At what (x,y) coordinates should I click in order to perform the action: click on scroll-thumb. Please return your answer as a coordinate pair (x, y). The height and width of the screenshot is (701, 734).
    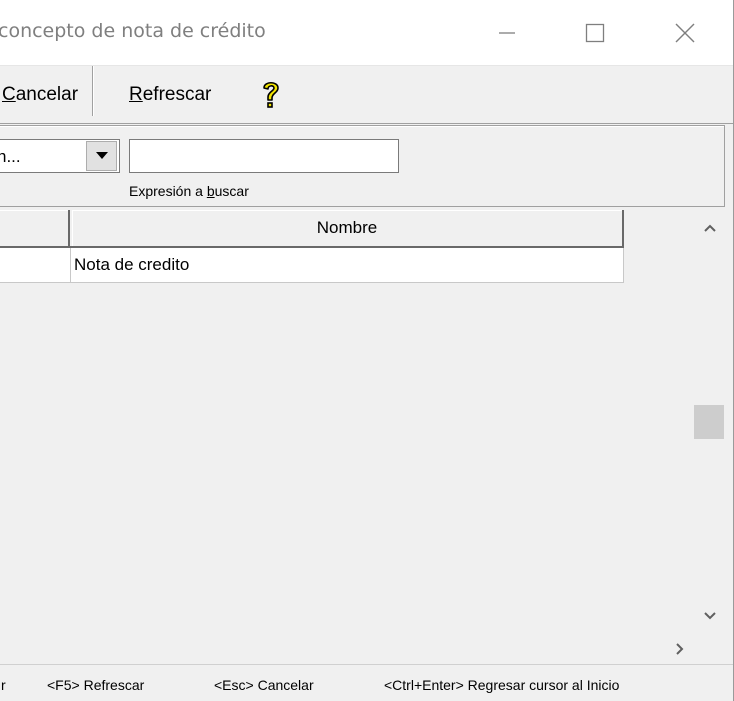
    Looking at the image, I should click on (709, 422).